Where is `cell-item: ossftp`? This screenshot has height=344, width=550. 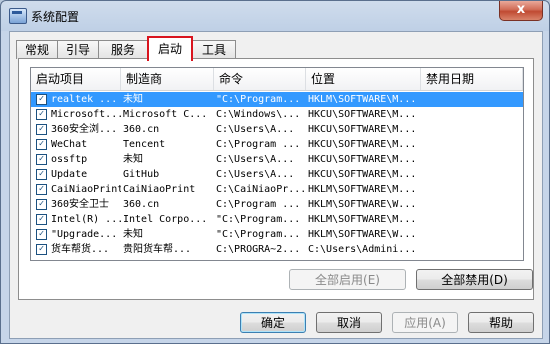
cell-item: ossftp is located at coordinates (69, 159).